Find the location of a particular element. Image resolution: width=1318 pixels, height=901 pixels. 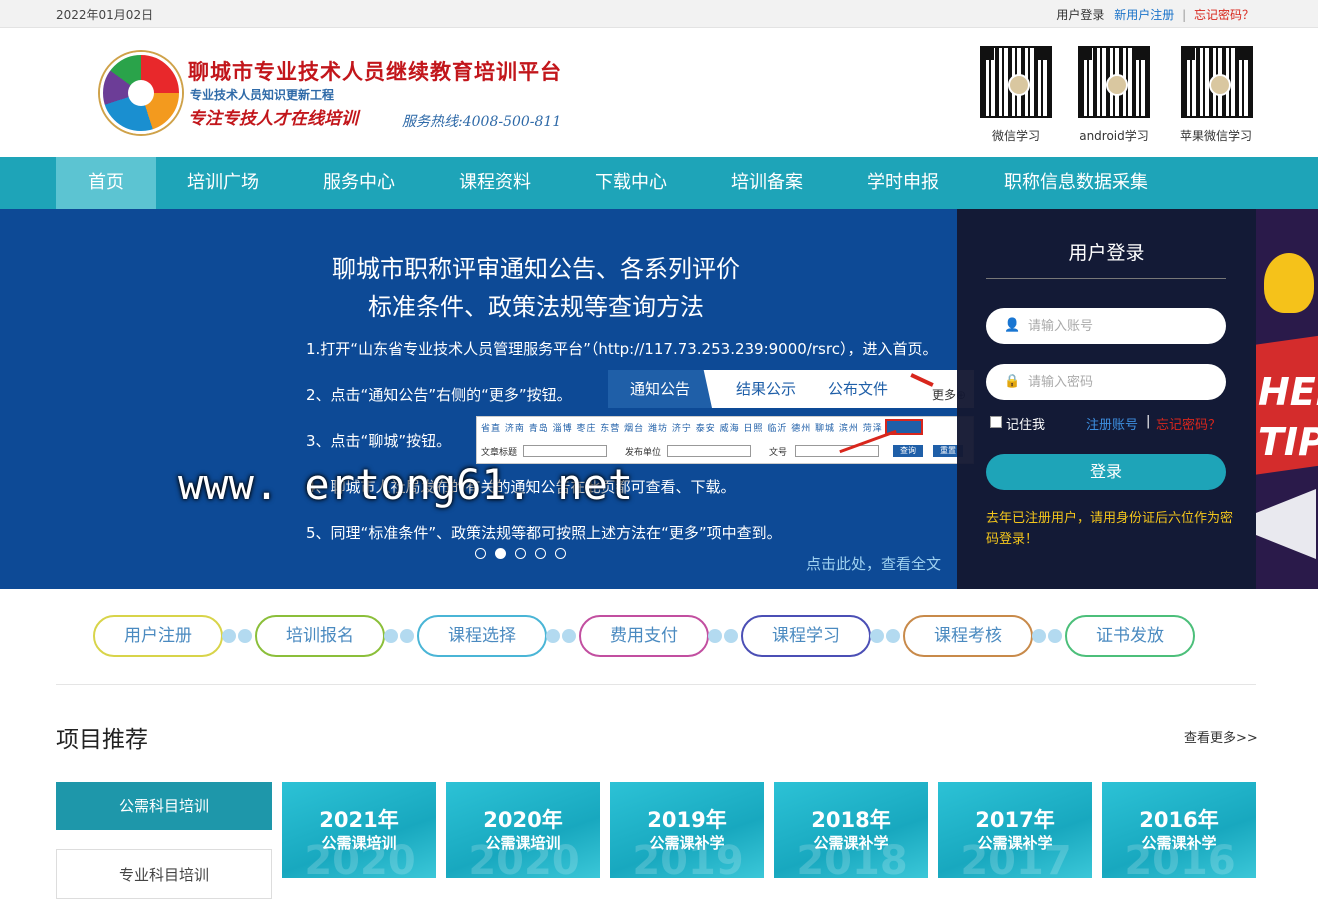

login-tip: 去年已注册用户，请用身份证后六位作为密码登录！ is located at coordinates (1110, 529).